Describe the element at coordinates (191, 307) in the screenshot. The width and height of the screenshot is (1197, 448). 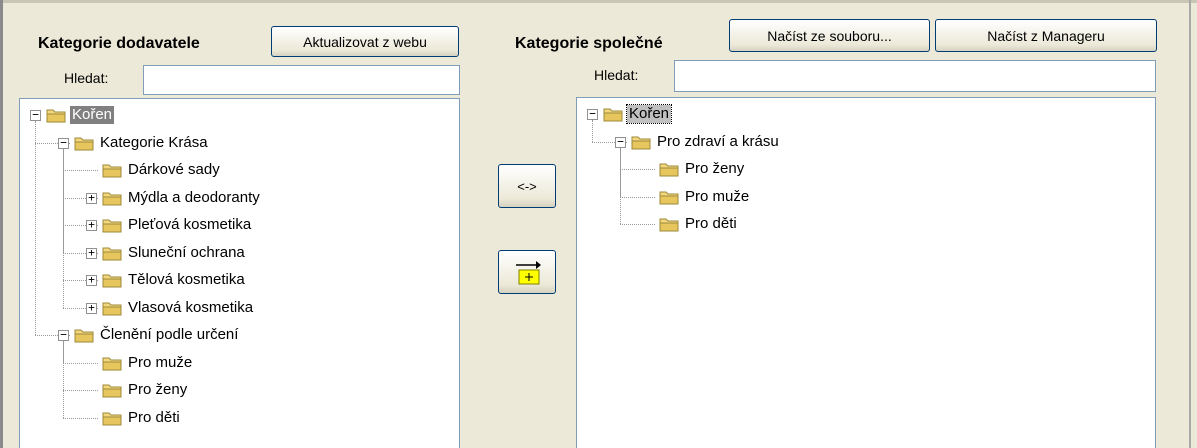
I see `tree-node-label: Vlasová kosmetika` at that location.